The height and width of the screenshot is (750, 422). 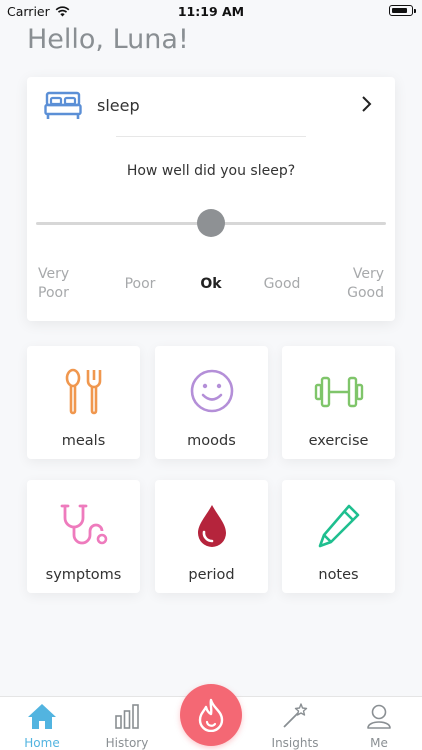 What do you see at coordinates (211, 526) in the screenshot?
I see `drop-icon` at bounding box center [211, 526].